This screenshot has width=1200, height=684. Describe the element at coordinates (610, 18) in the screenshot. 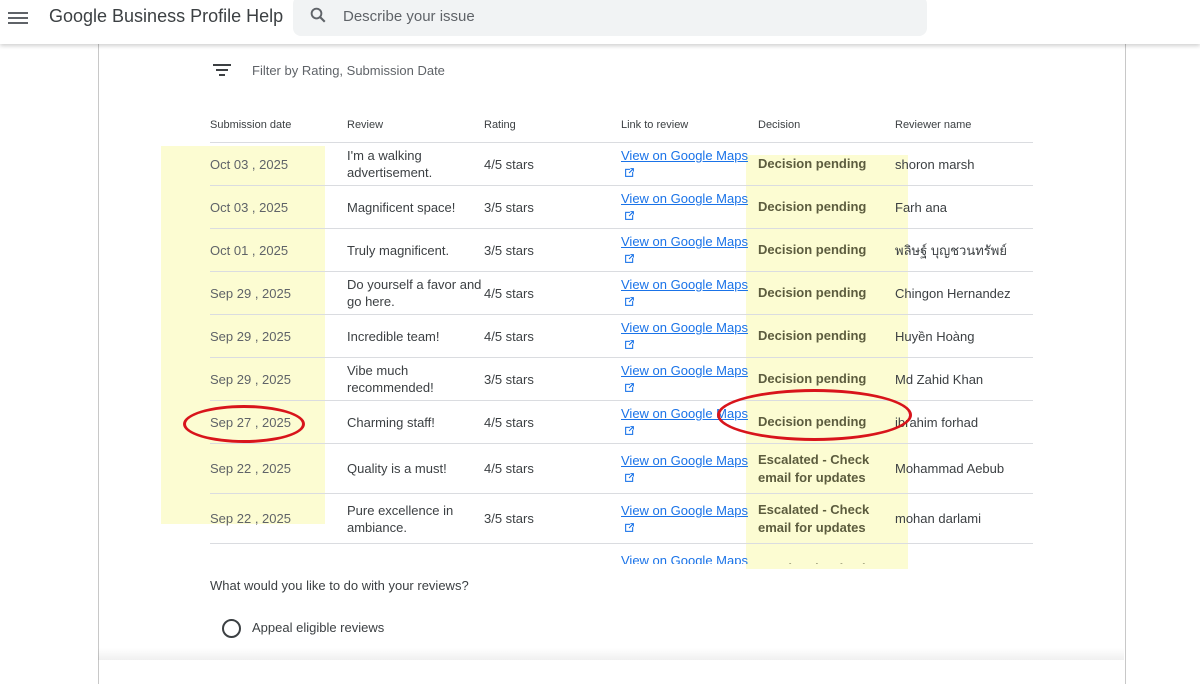

I see `search-input: Describe your issue` at that location.